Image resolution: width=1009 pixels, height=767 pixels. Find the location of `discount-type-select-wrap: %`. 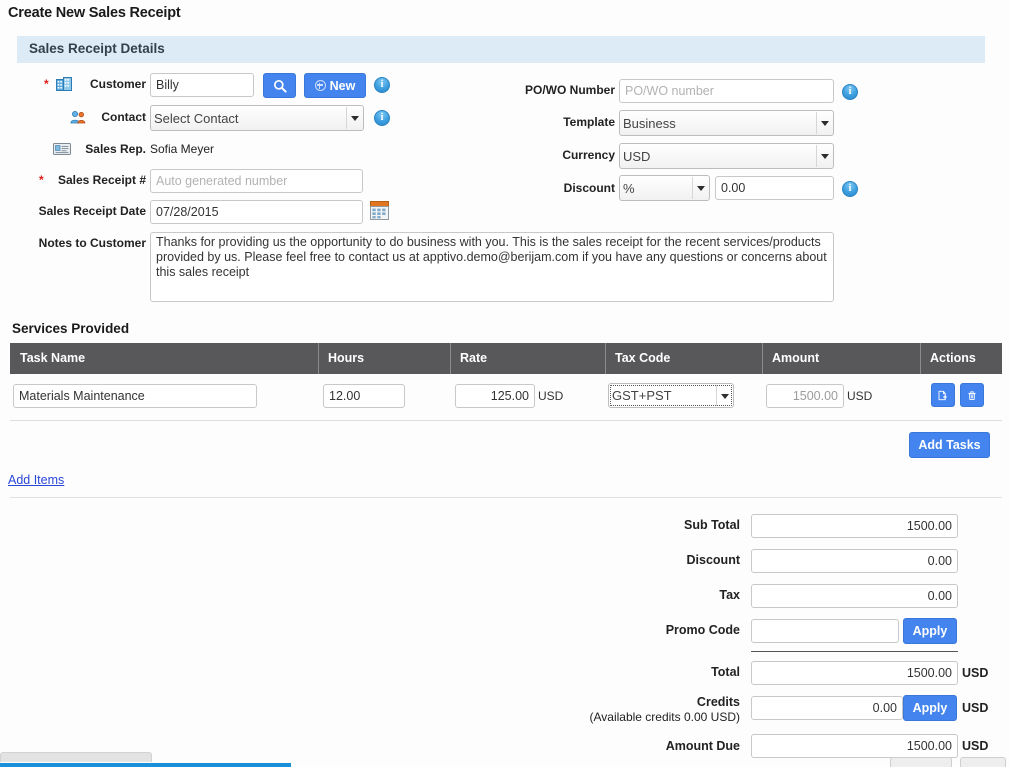

discount-type-select-wrap: % is located at coordinates (664, 188).